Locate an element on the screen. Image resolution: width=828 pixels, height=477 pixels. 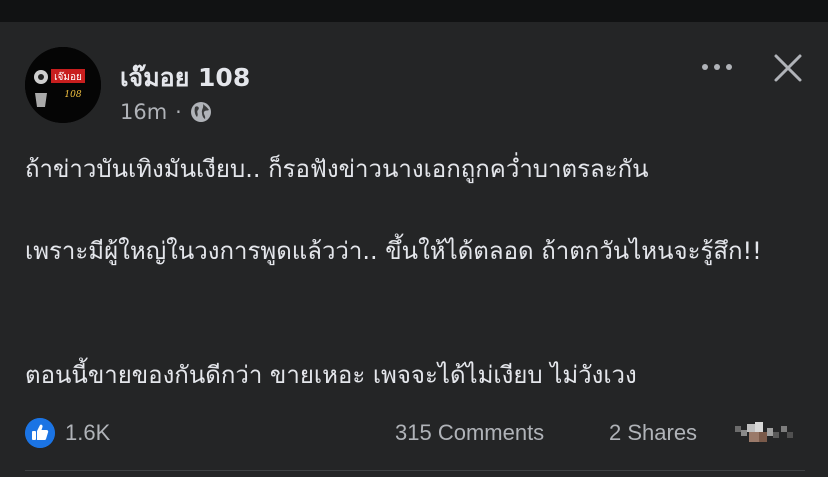
post-footer: 1.6K 315 Comments 2 Shares is located at coordinates (414, 434).